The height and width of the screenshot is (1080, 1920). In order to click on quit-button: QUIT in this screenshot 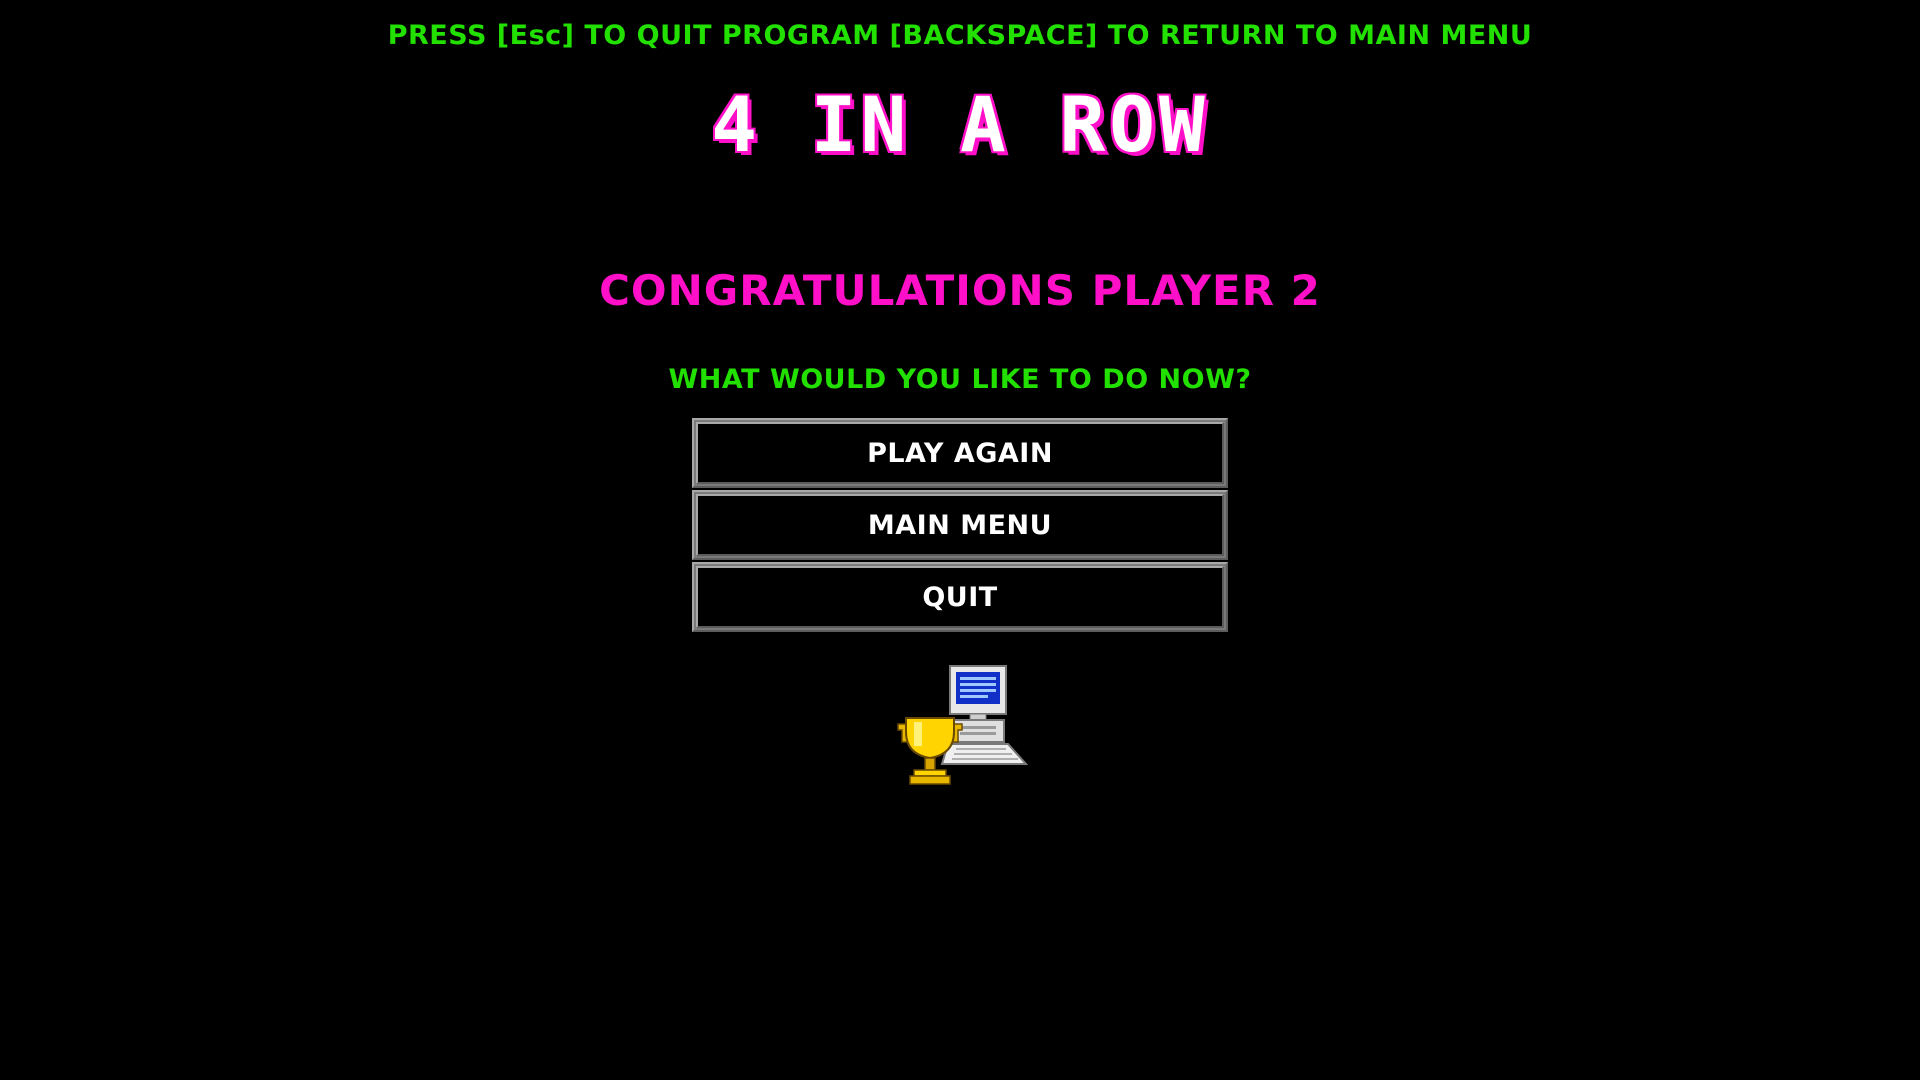, I will do `click(960, 597)`.